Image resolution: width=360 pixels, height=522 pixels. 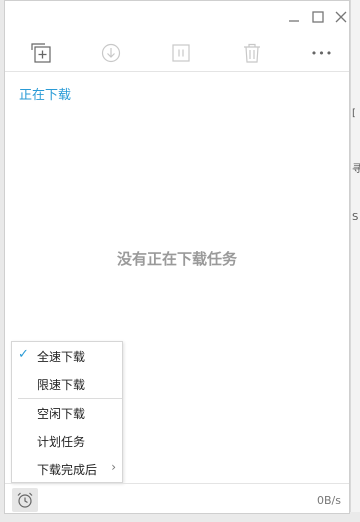 What do you see at coordinates (61, 357) in the screenshot?
I see `menu-item-label: 全速下载` at bounding box center [61, 357].